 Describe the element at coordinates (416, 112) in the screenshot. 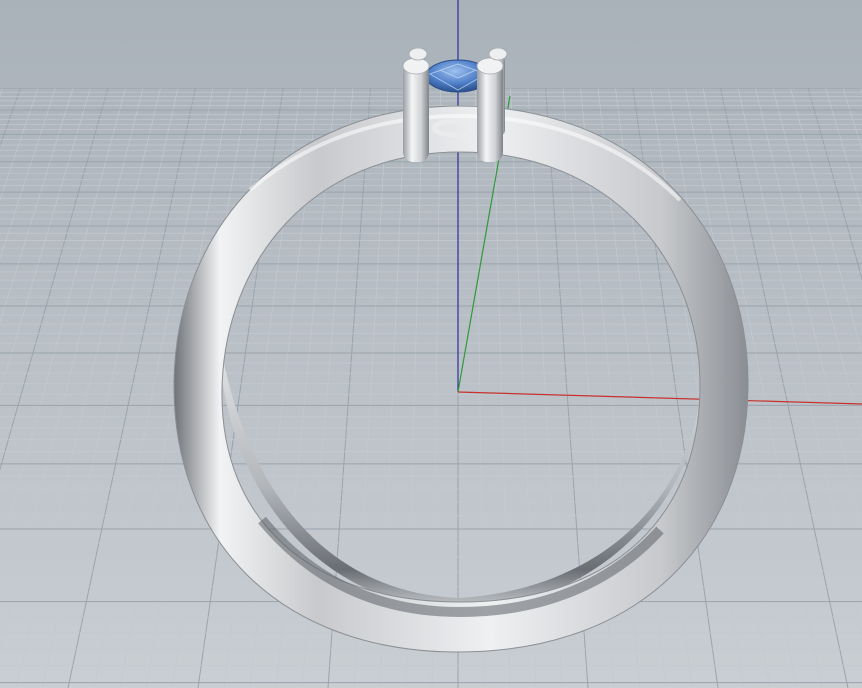

I see `prong-front-left` at that location.